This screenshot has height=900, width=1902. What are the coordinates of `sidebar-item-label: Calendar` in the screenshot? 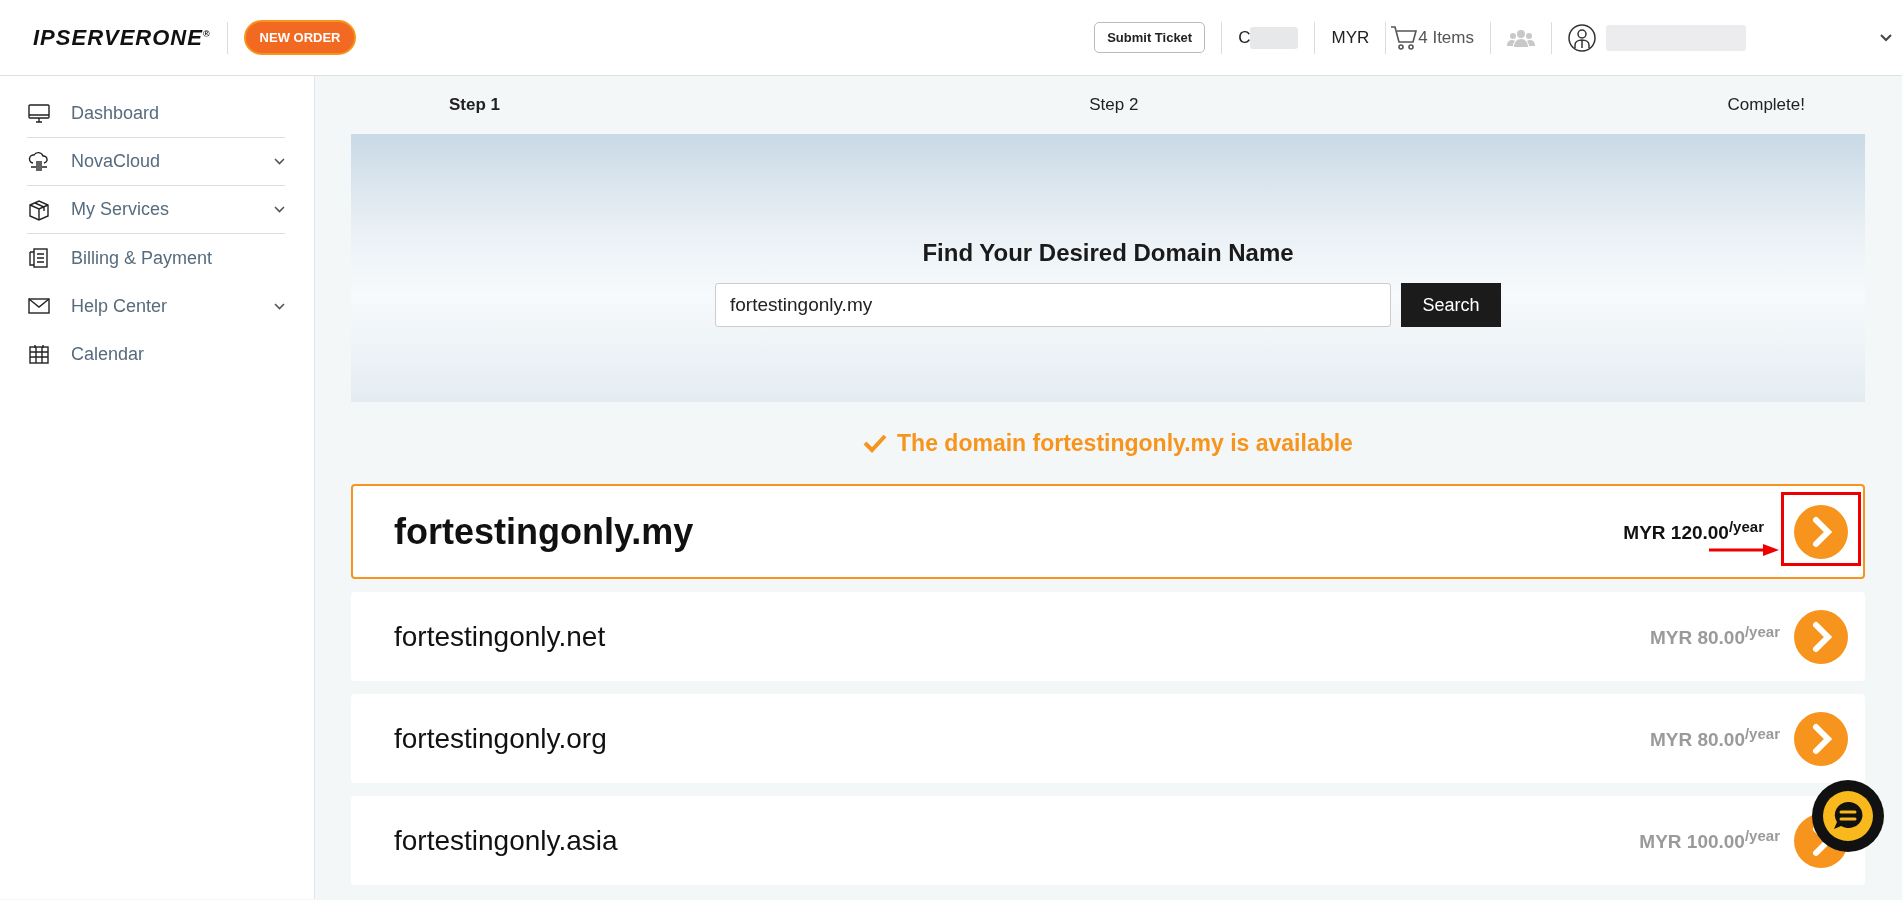 It's located at (108, 354).